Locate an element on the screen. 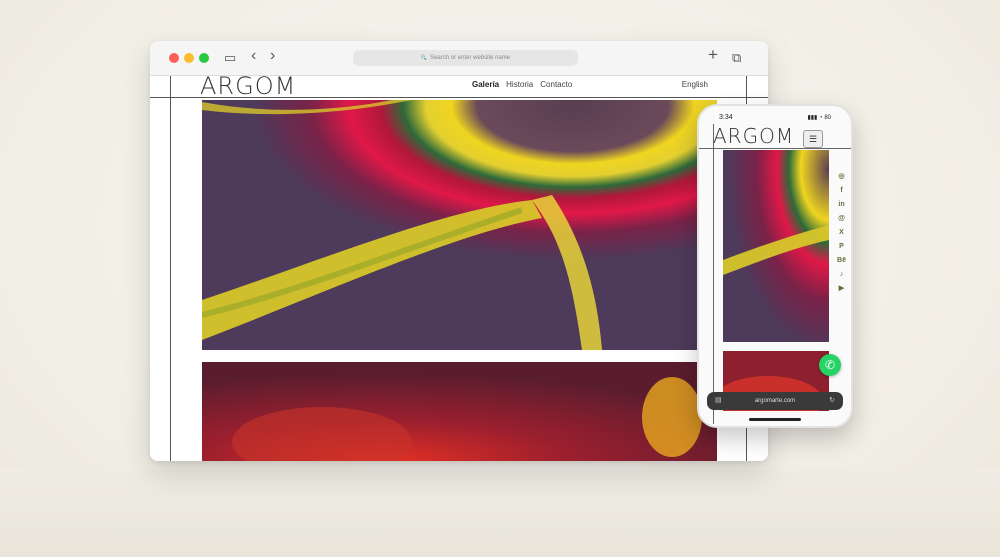 The height and width of the screenshot is (557, 1000). main-nav: Galería Historia Contacto is located at coordinates (522, 84).